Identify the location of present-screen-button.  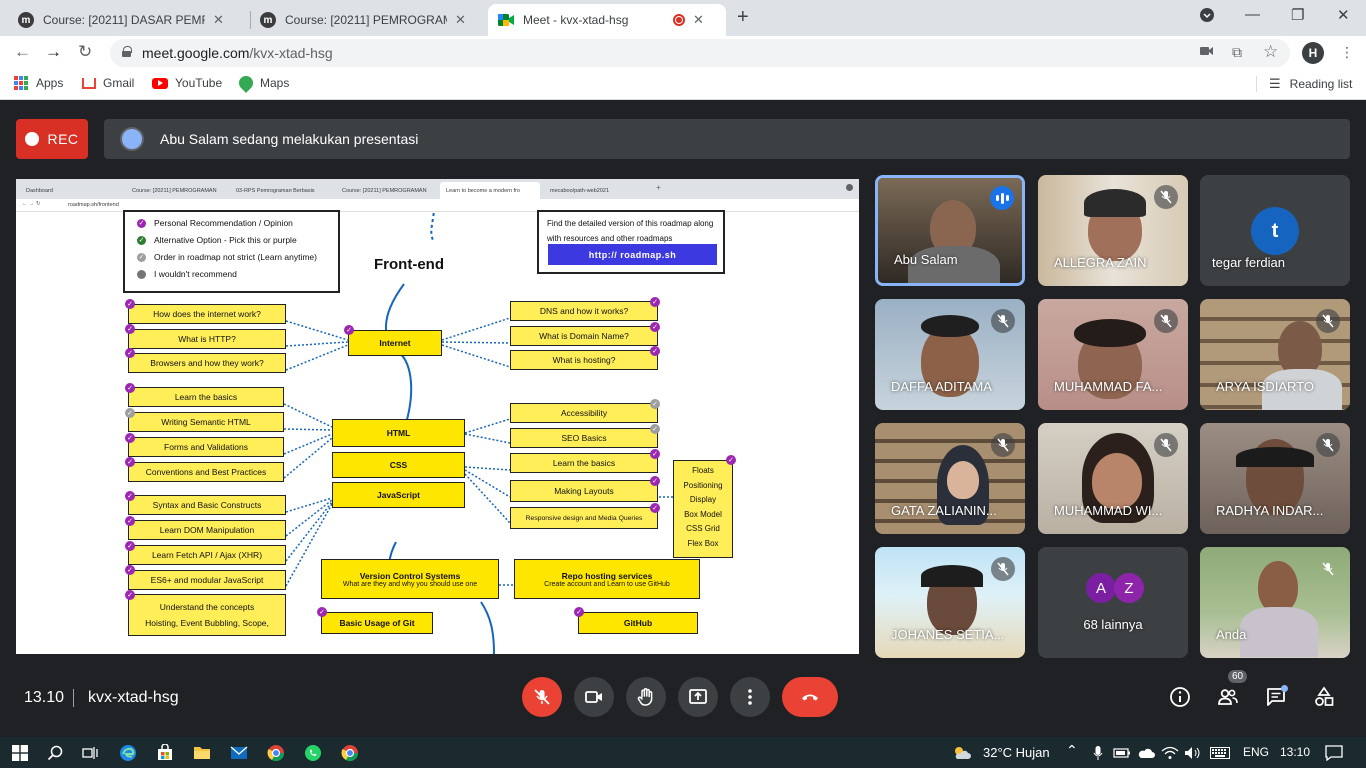
(698, 697).